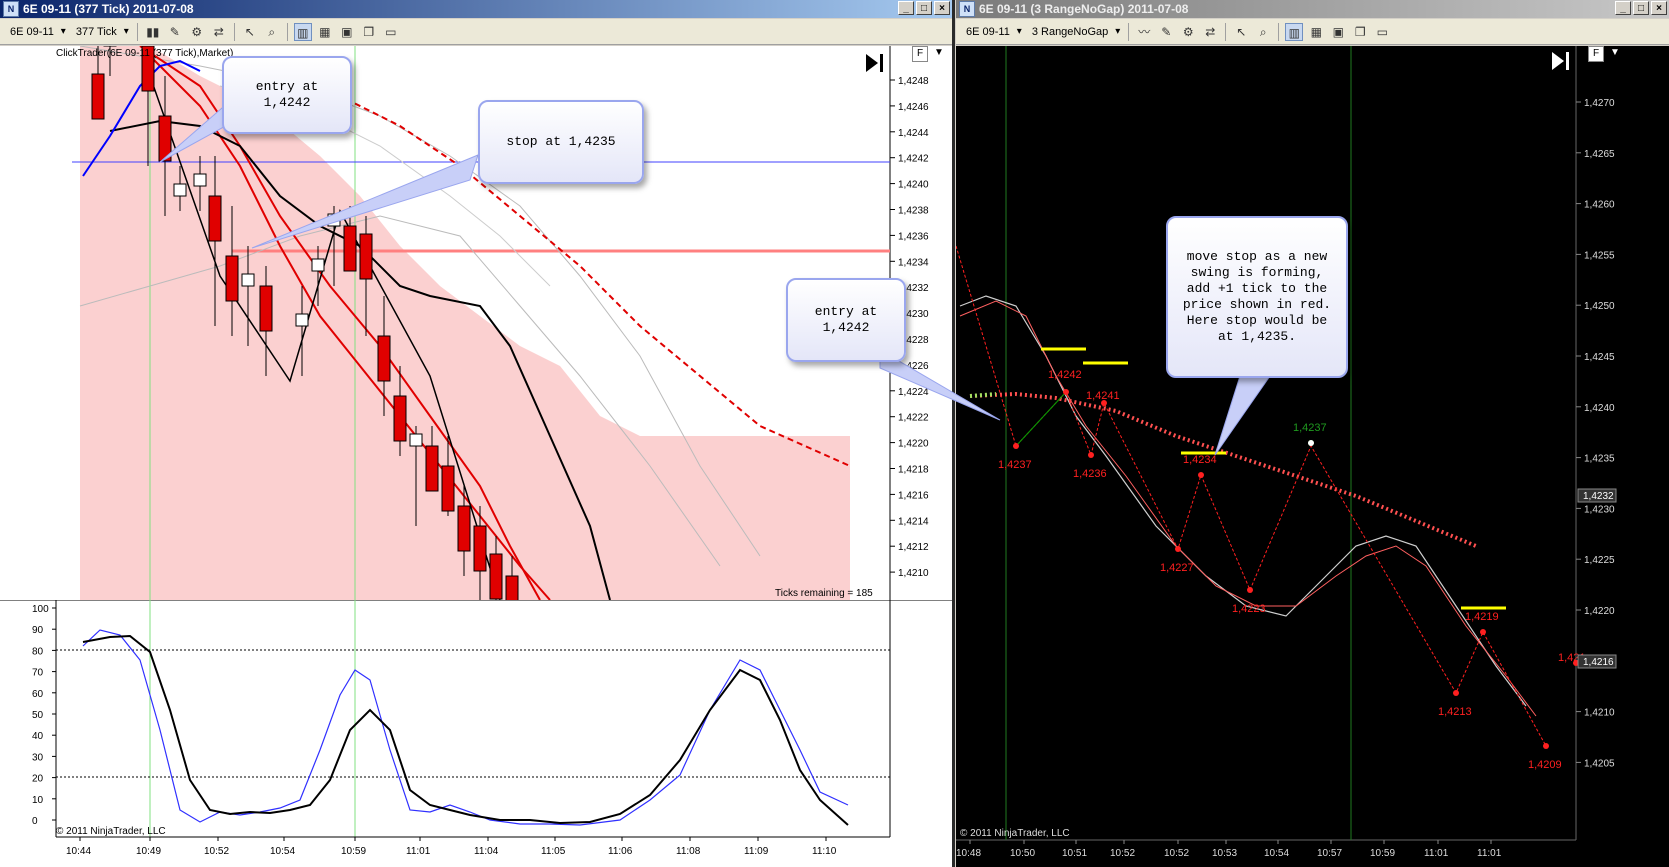  What do you see at coordinates (913, 521) in the screenshot?
I see `price-tick: 1,4214` at bounding box center [913, 521].